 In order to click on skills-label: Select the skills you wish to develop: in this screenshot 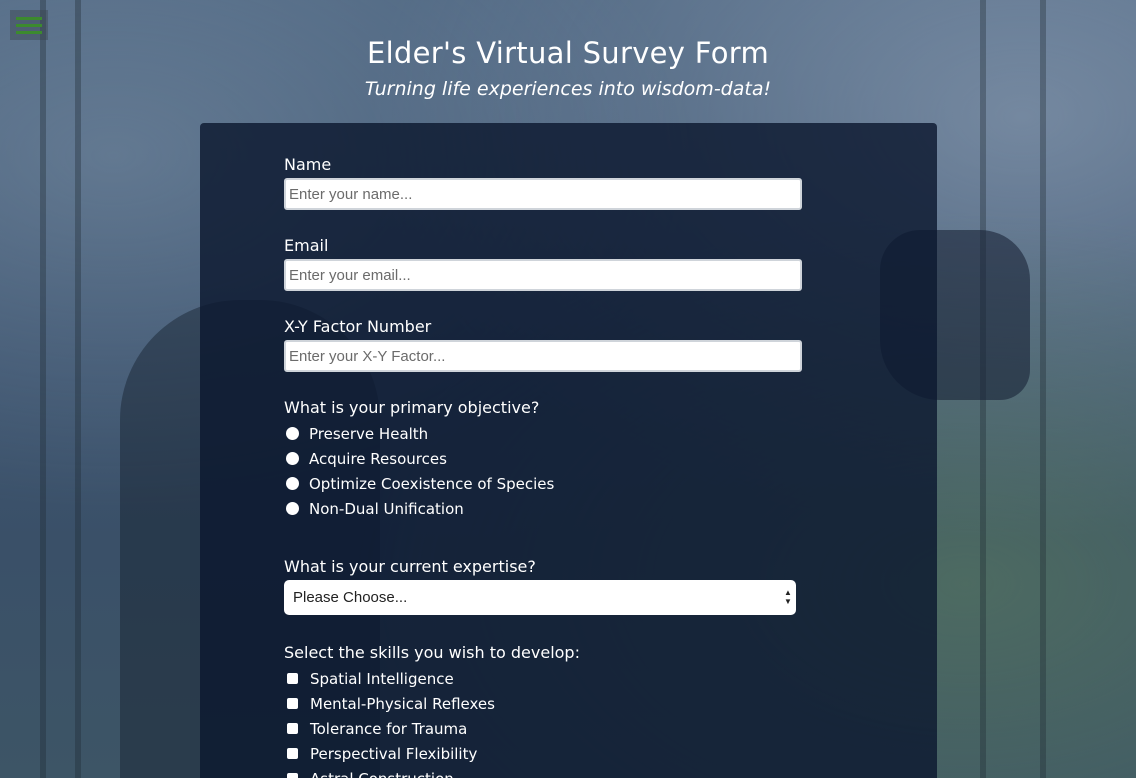, I will do `click(432, 652)`.